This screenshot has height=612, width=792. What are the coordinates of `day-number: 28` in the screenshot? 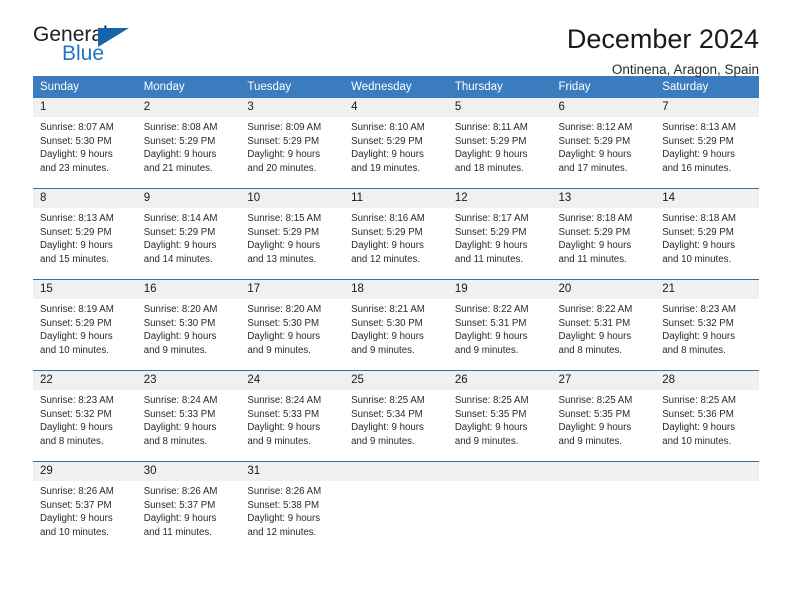 It's located at (707, 380).